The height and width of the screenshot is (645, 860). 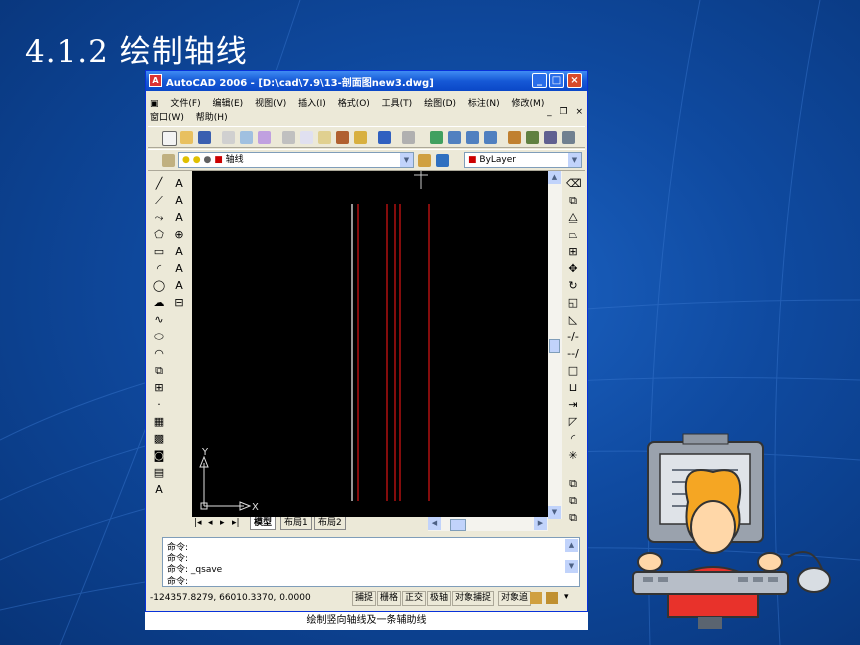 What do you see at coordinates (296, 160) in the screenshot?
I see `layer-combo: ● ● ● ■ 轴线 ▼` at bounding box center [296, 160].